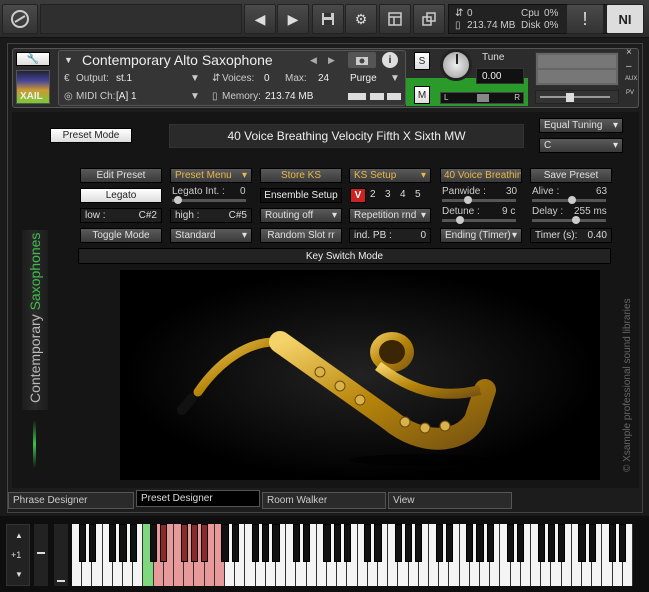  Describe the element at coordinates (121, 175) in the screenshot. I see `edit-preset-button: Edit Preset` at that location.